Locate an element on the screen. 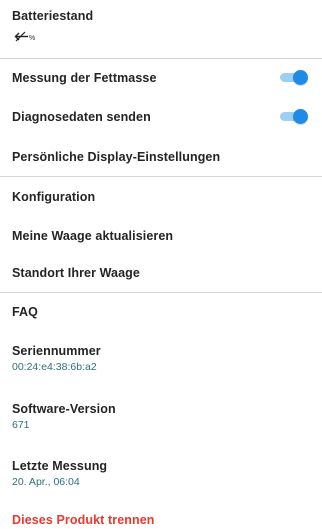  software-version-value: 671 is located at coordinates (21, 425).